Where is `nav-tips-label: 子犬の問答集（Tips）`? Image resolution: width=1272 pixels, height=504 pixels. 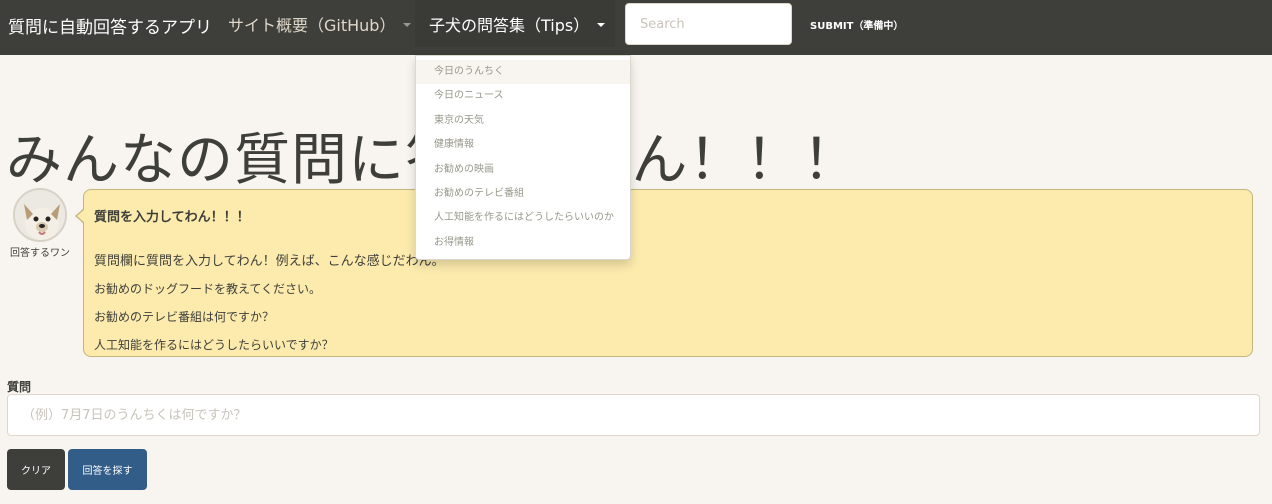
nav-tips-label: 子犬の問答集（Tips） is located at coordinates (509, 25).